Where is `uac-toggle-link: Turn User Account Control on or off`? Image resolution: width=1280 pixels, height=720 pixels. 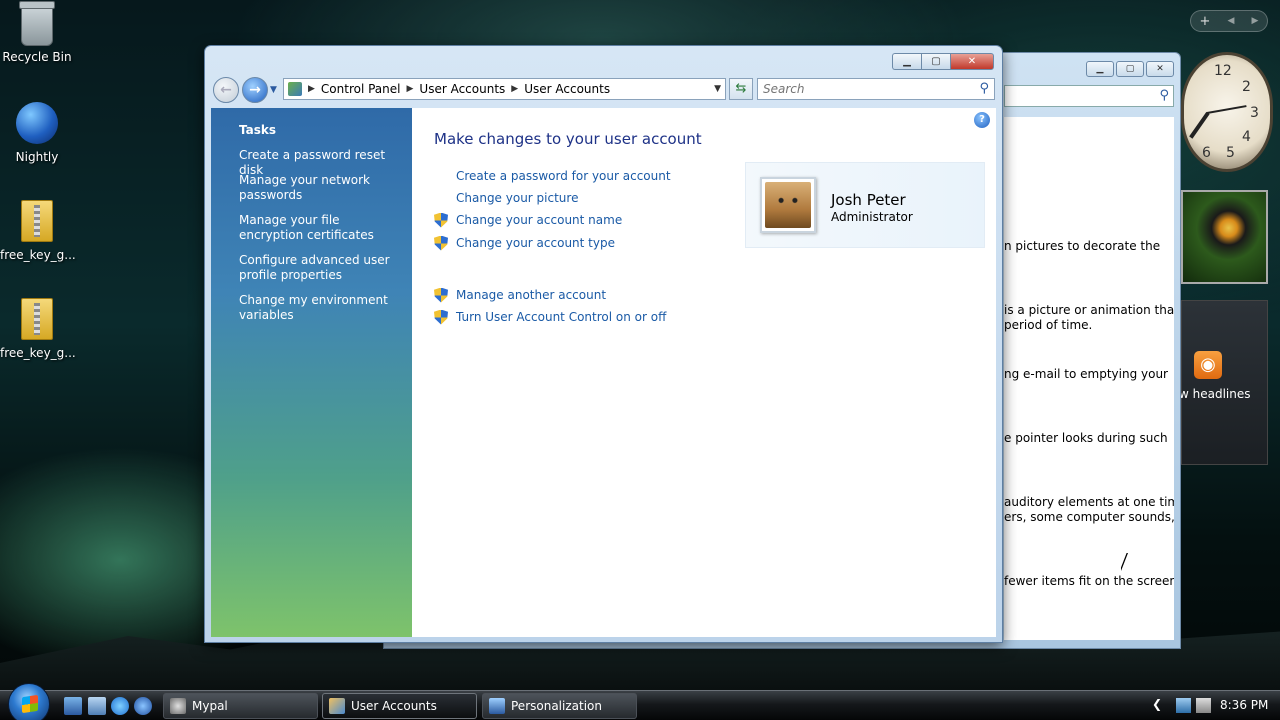
uac-toggle-link: Turn User Account Control on or off is located at coordinates (550, 317).